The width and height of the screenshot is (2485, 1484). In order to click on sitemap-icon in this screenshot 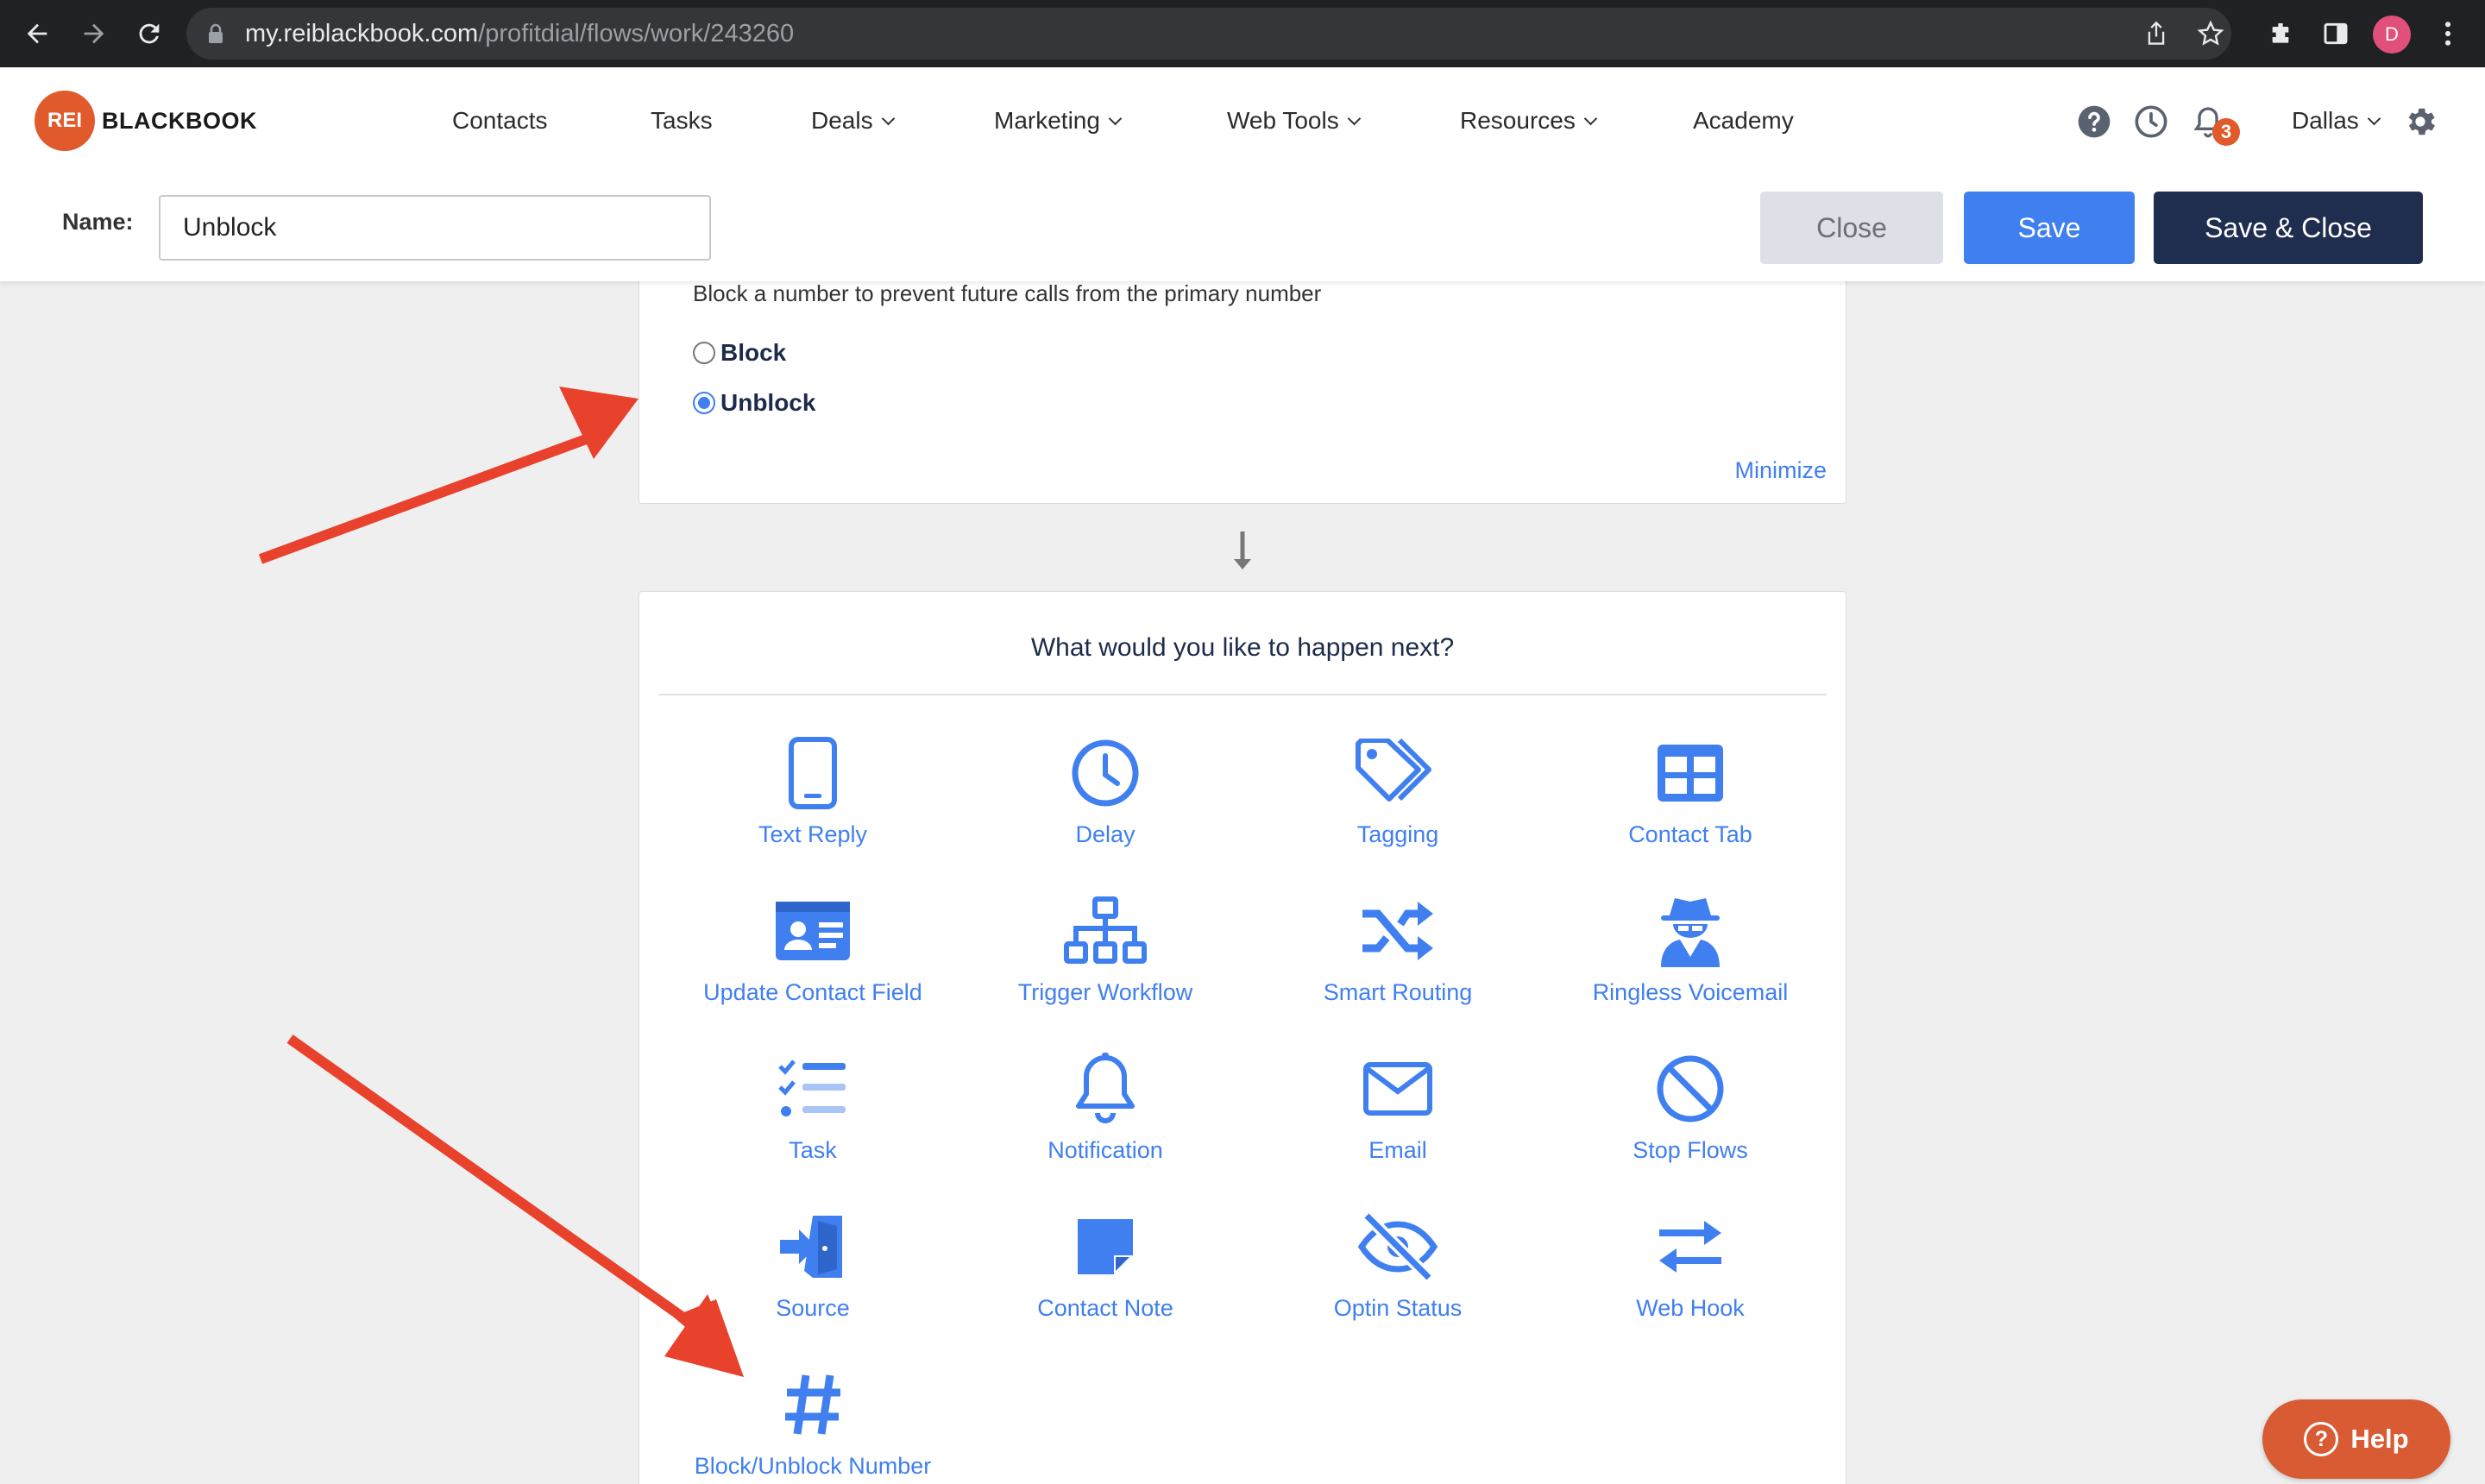, I will do `click(1105, 931)`.